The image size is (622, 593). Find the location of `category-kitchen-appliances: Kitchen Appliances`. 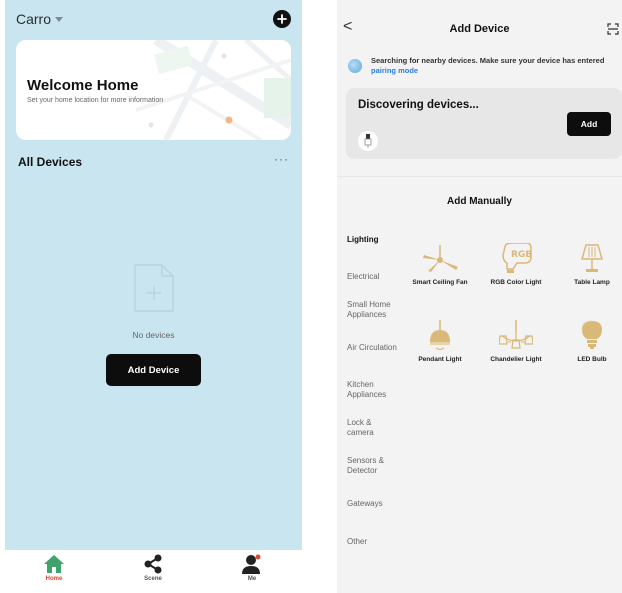

category-kitchen-appliances: Kitchen Appliances is located at coordinates (372, 390).